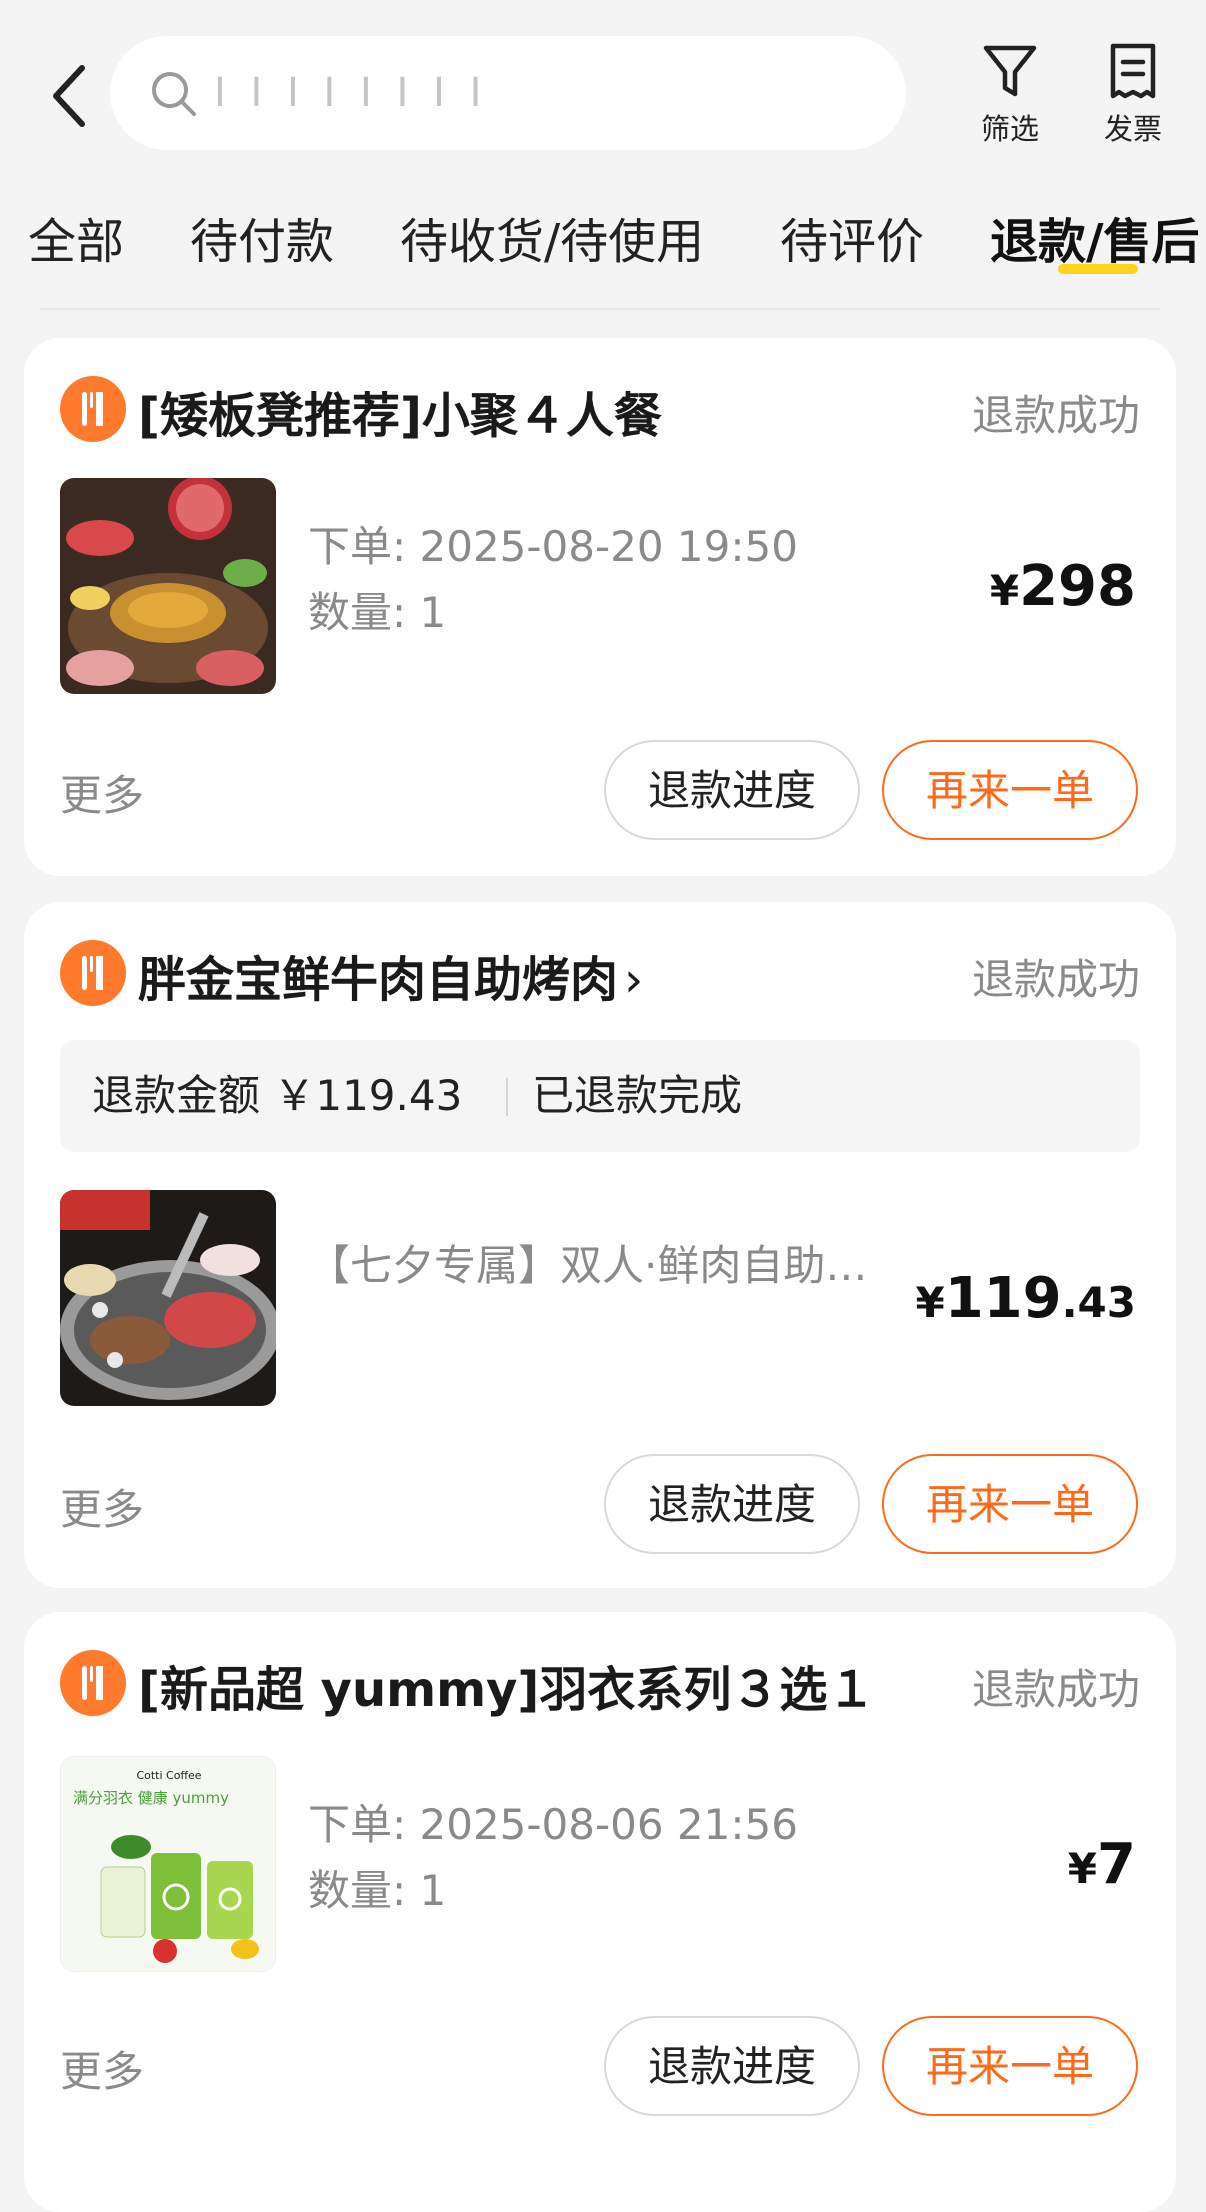 This screenshot has height=2212, width=1206. Describe the element at coordinates (1010, 71) in the screenshot. I see `filter-icon` at that location.